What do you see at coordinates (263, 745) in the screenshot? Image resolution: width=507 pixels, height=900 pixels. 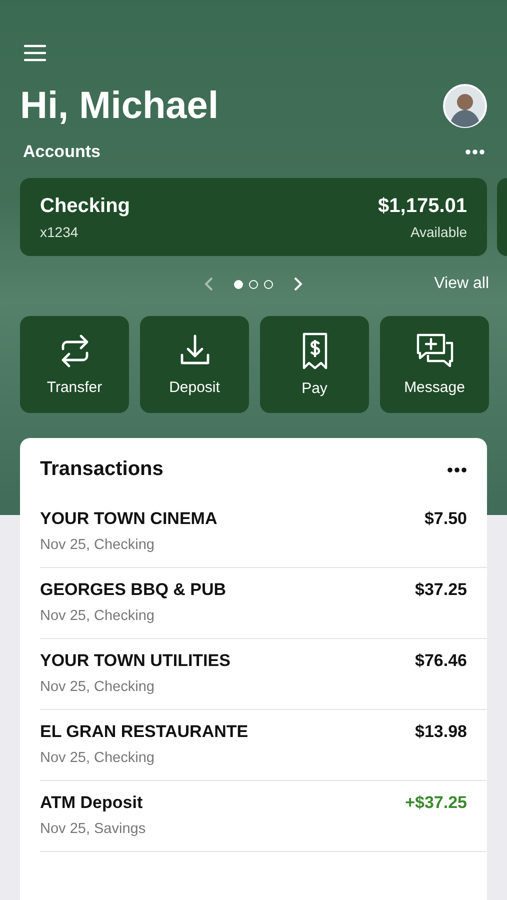 I see `transaction-row: EL GRAN RESTAURANTE Nov 25, Checking $13.98` at bounding box center [263, 745].